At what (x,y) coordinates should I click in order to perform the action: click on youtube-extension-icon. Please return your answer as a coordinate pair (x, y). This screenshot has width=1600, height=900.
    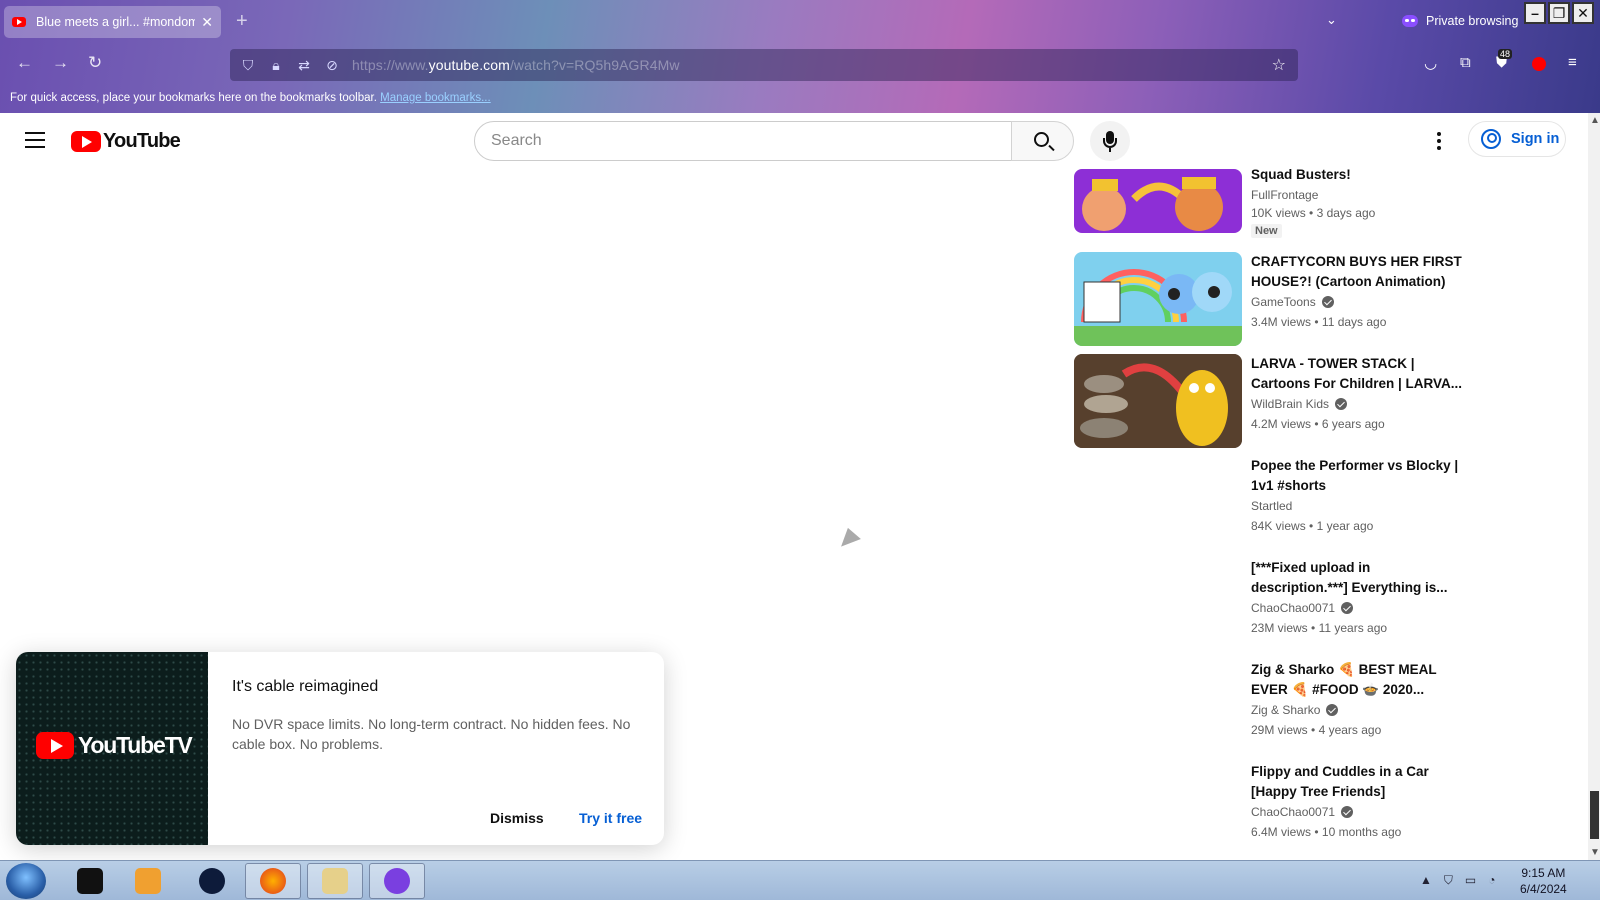
    Looking at the image, I should click on (1539, 64).